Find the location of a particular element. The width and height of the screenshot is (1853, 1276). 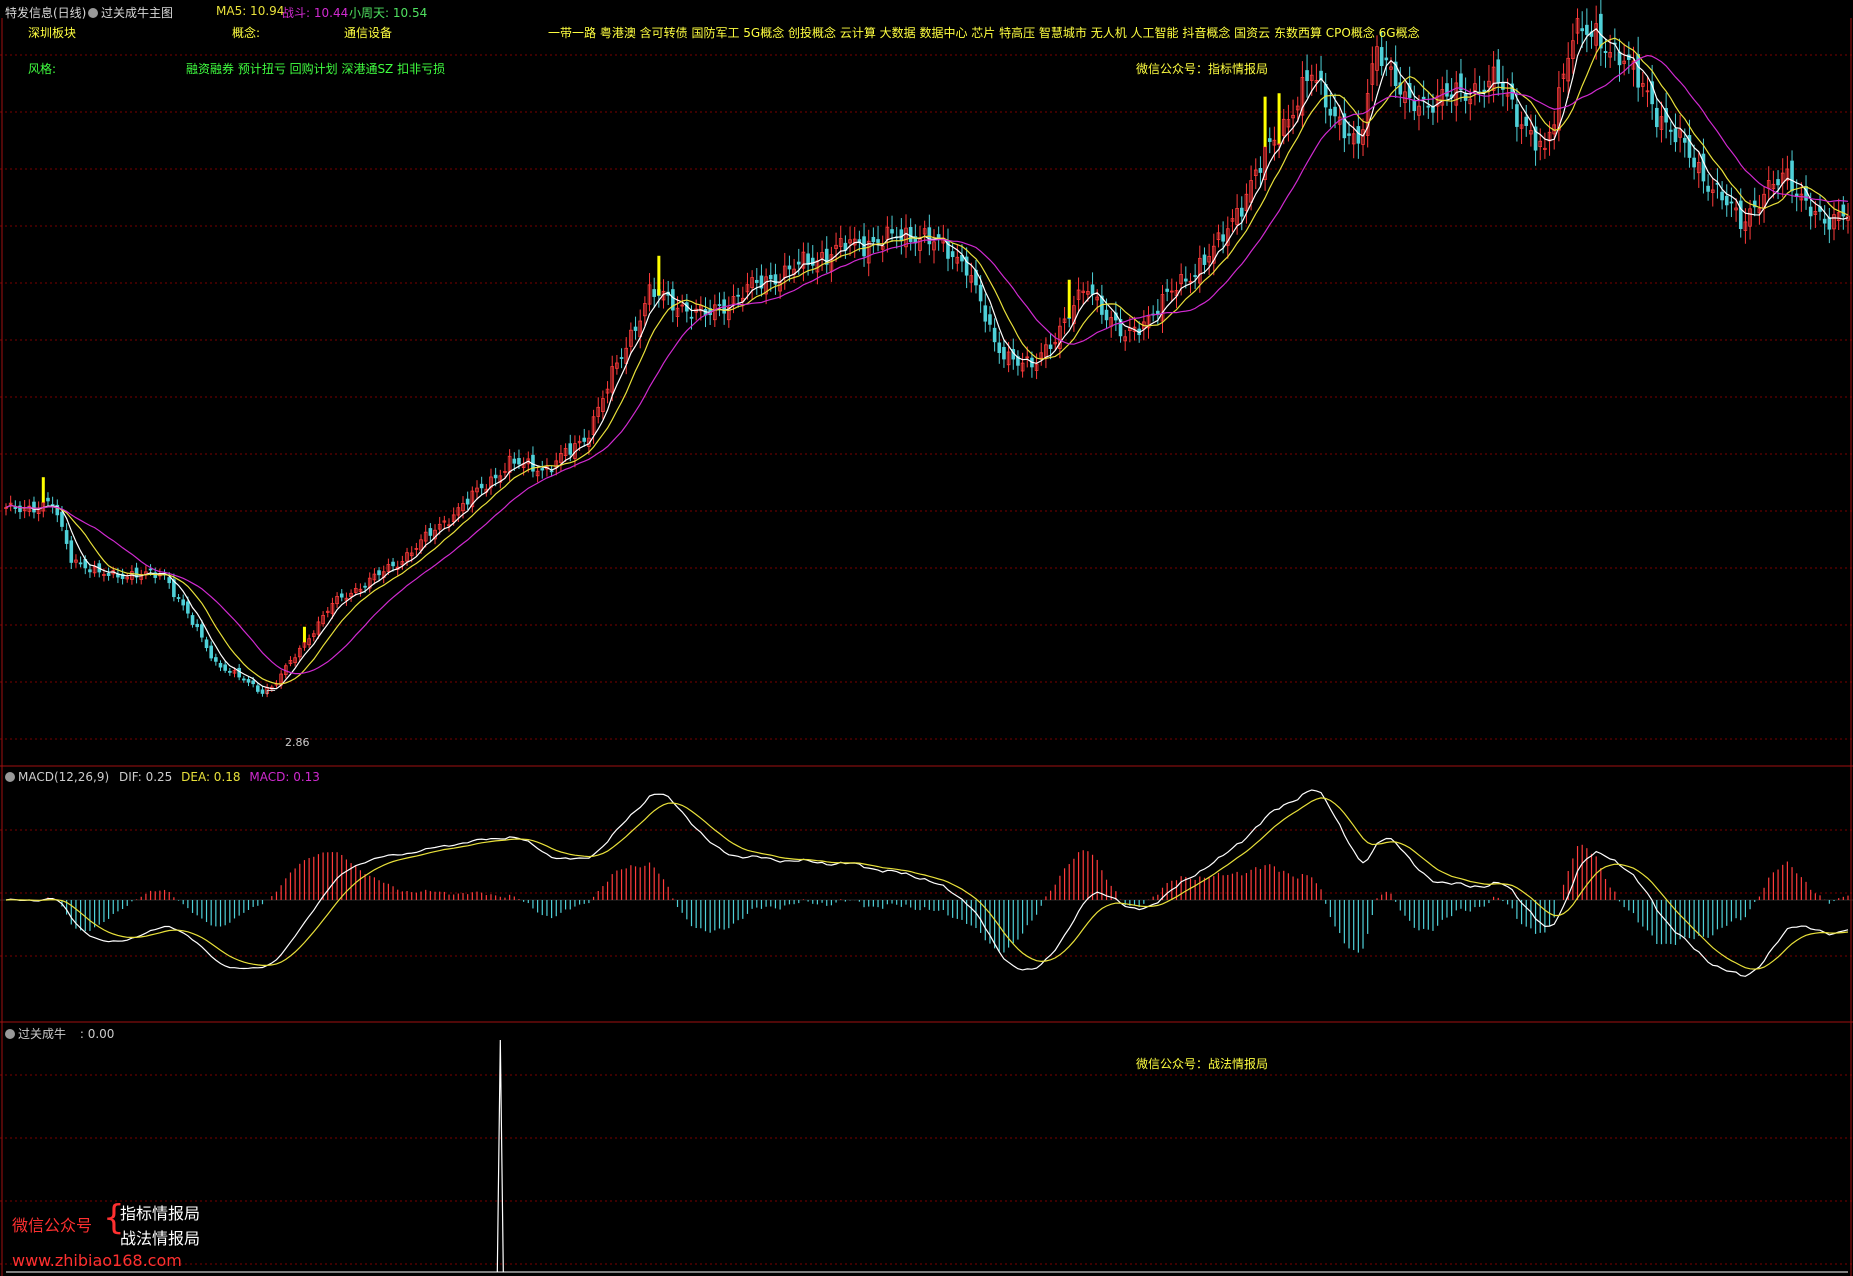

ggcn-header: 过关成牛 : 0.00 is located at coordinates (59, 1033).